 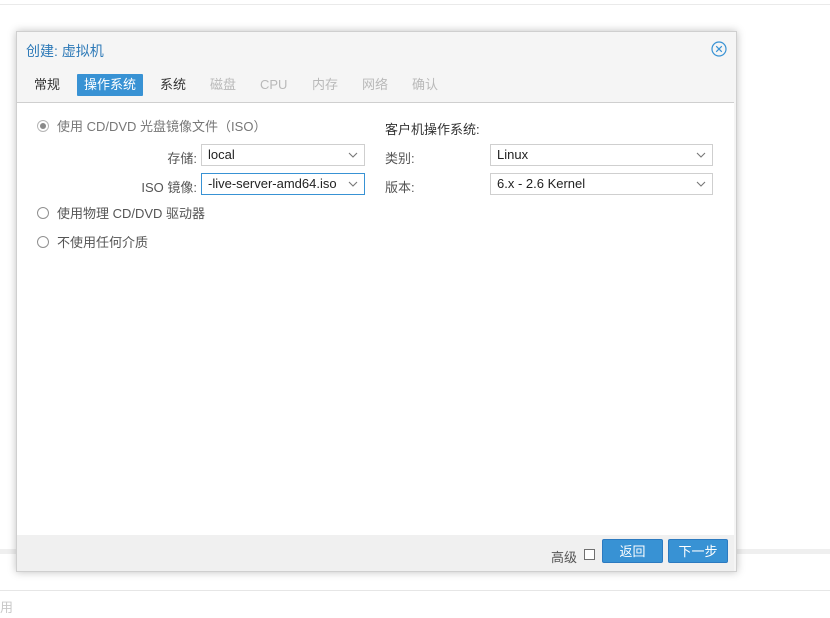 I want to click on advanced-checkbox, so click(x=589, y=554).